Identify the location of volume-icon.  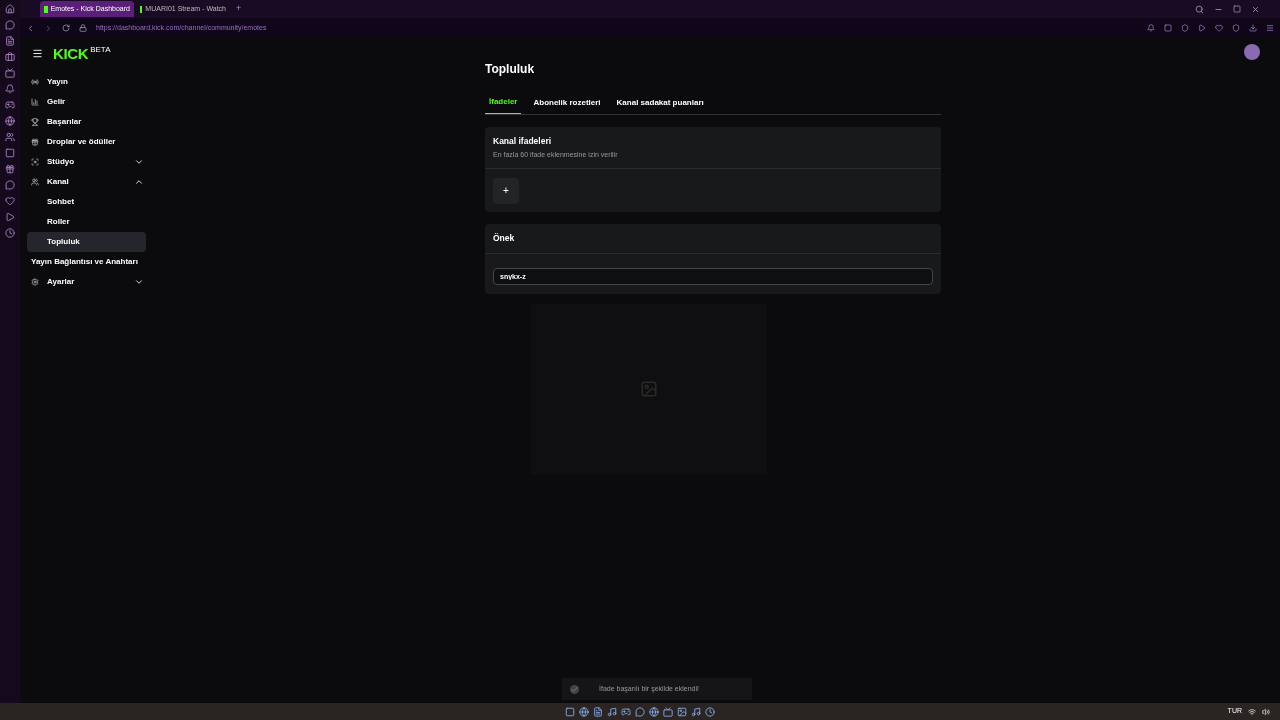
(1266, 711).